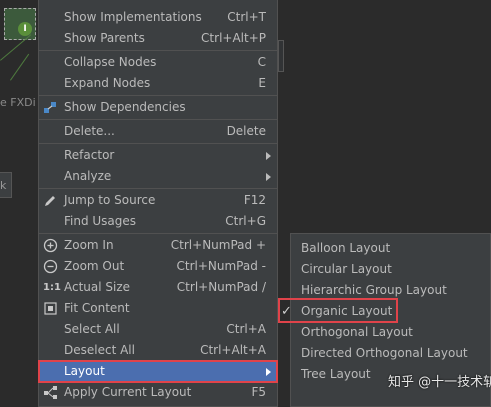  I want to click on menu-item-label: Zoom In, so click(89, 245).